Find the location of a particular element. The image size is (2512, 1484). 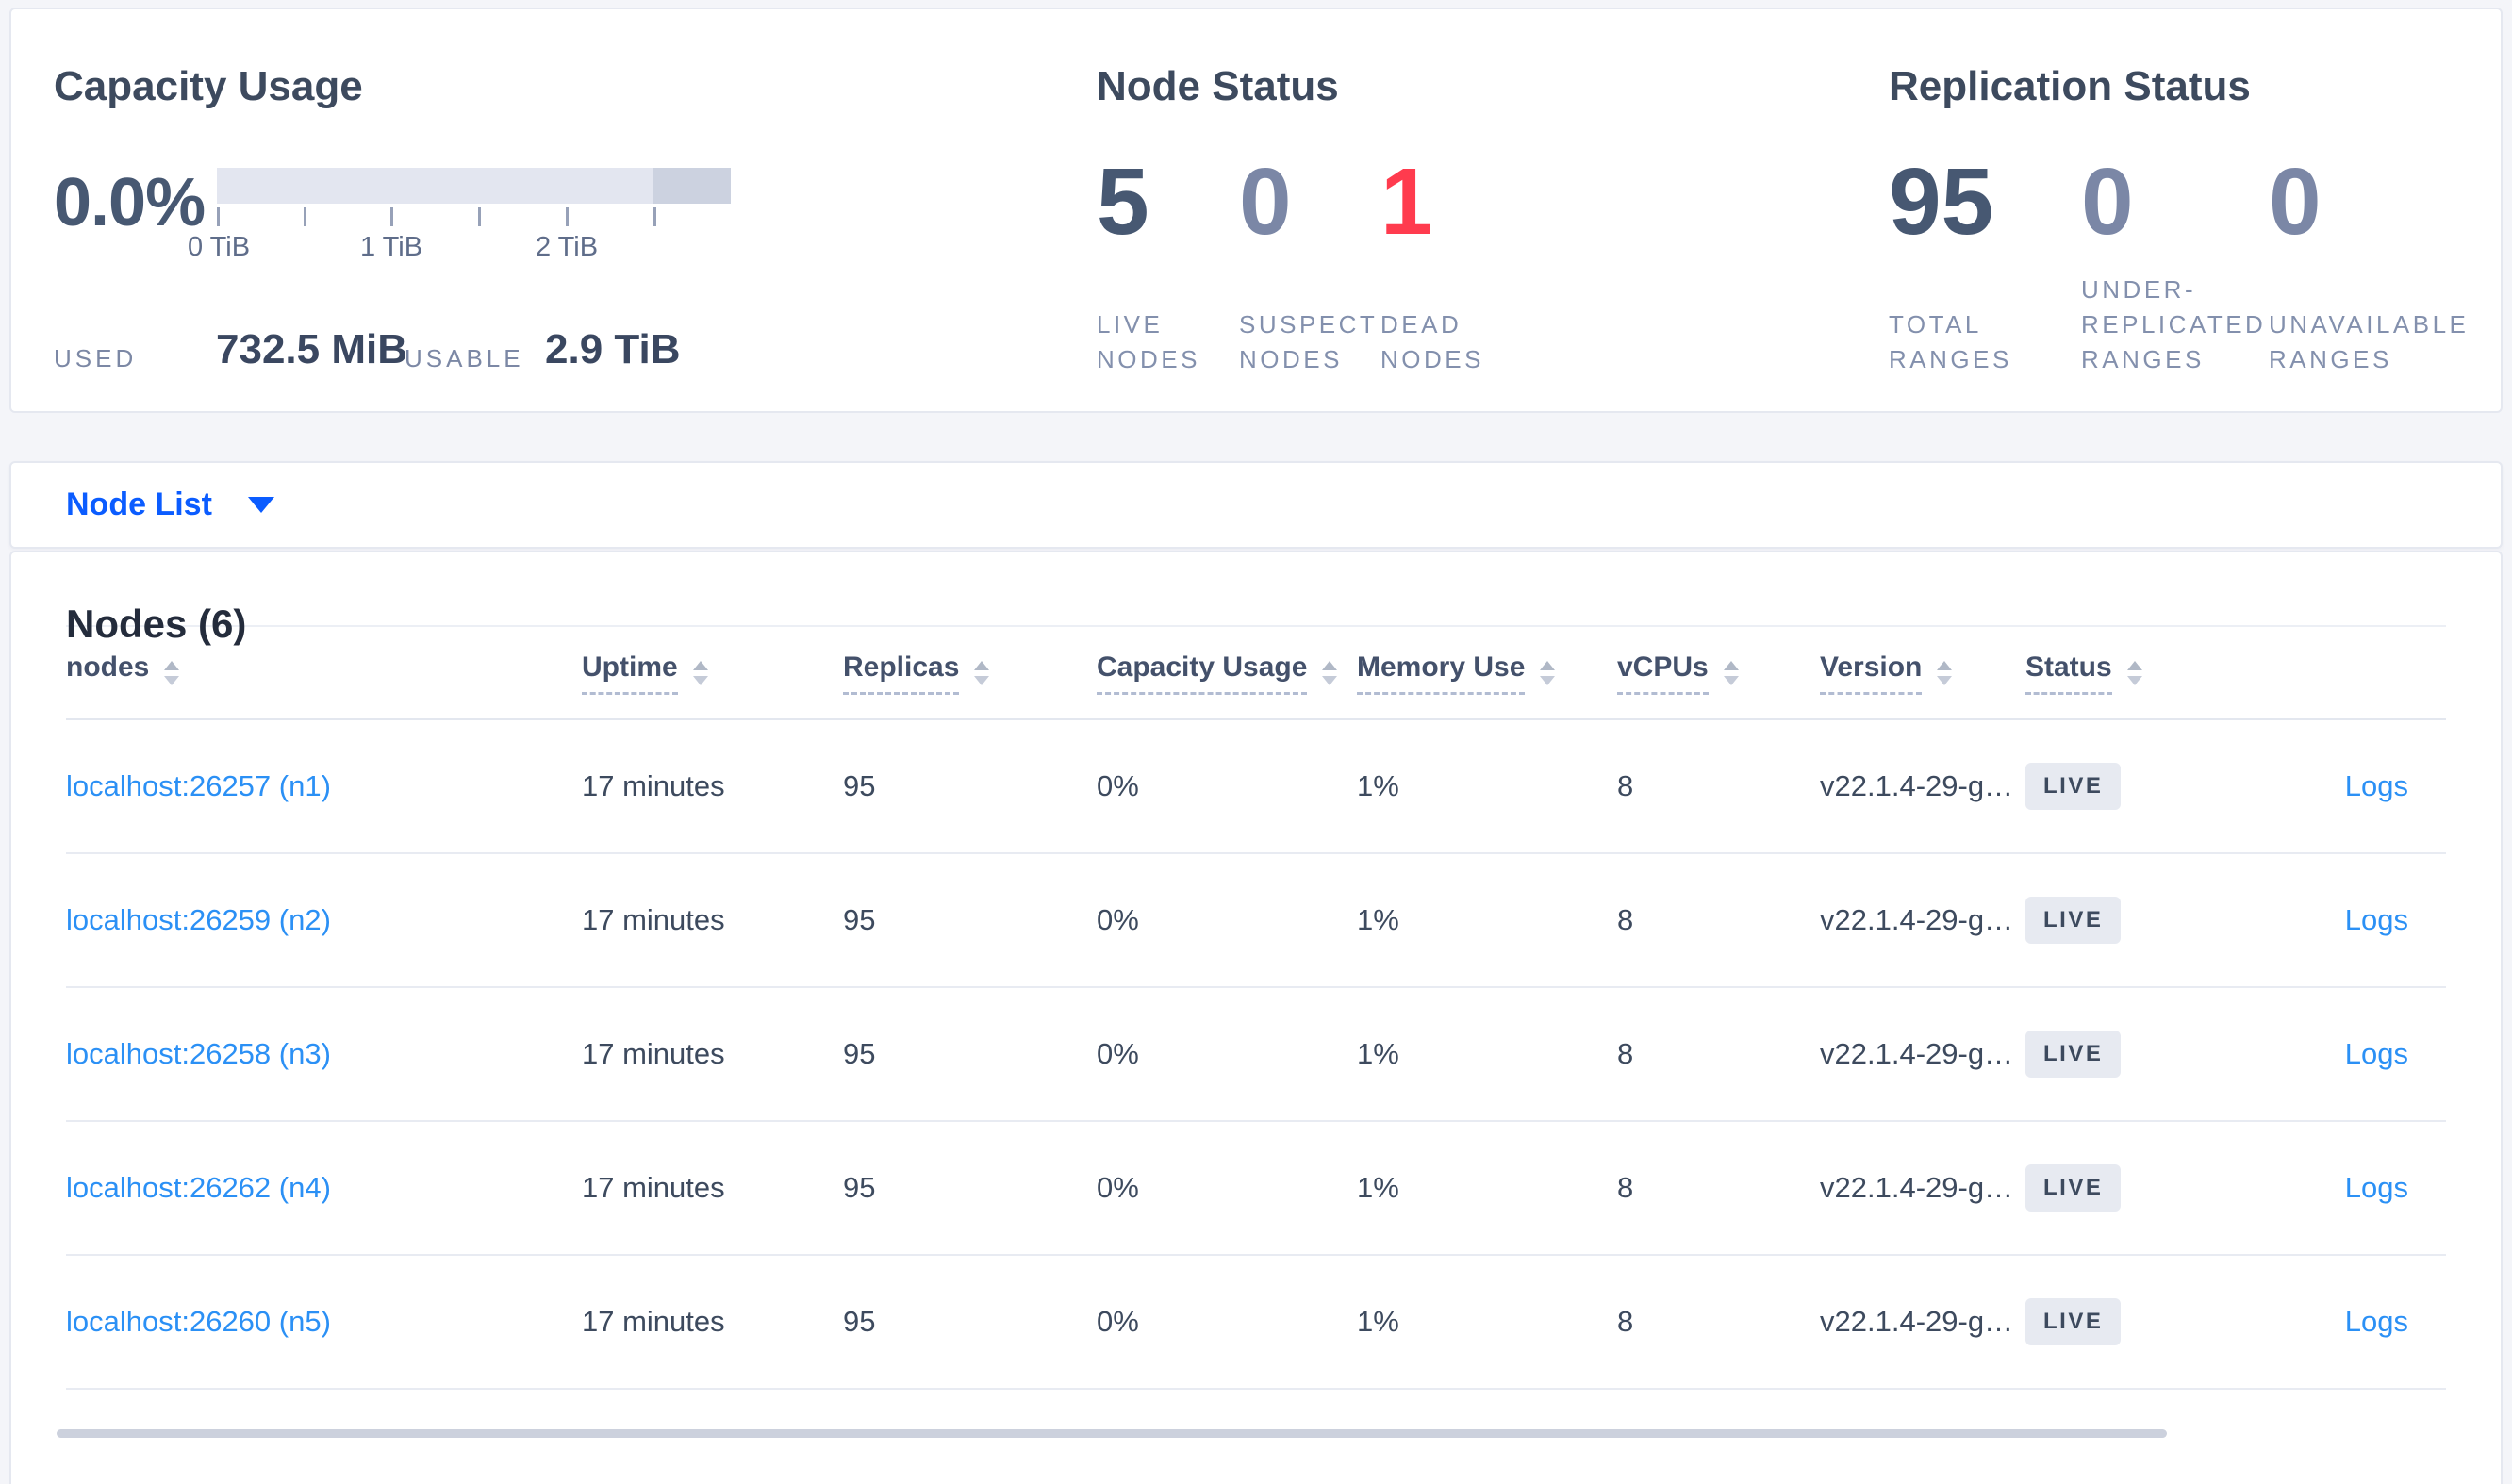

view-selector-dropdown: Node List is located at coordinates (1256, 505).